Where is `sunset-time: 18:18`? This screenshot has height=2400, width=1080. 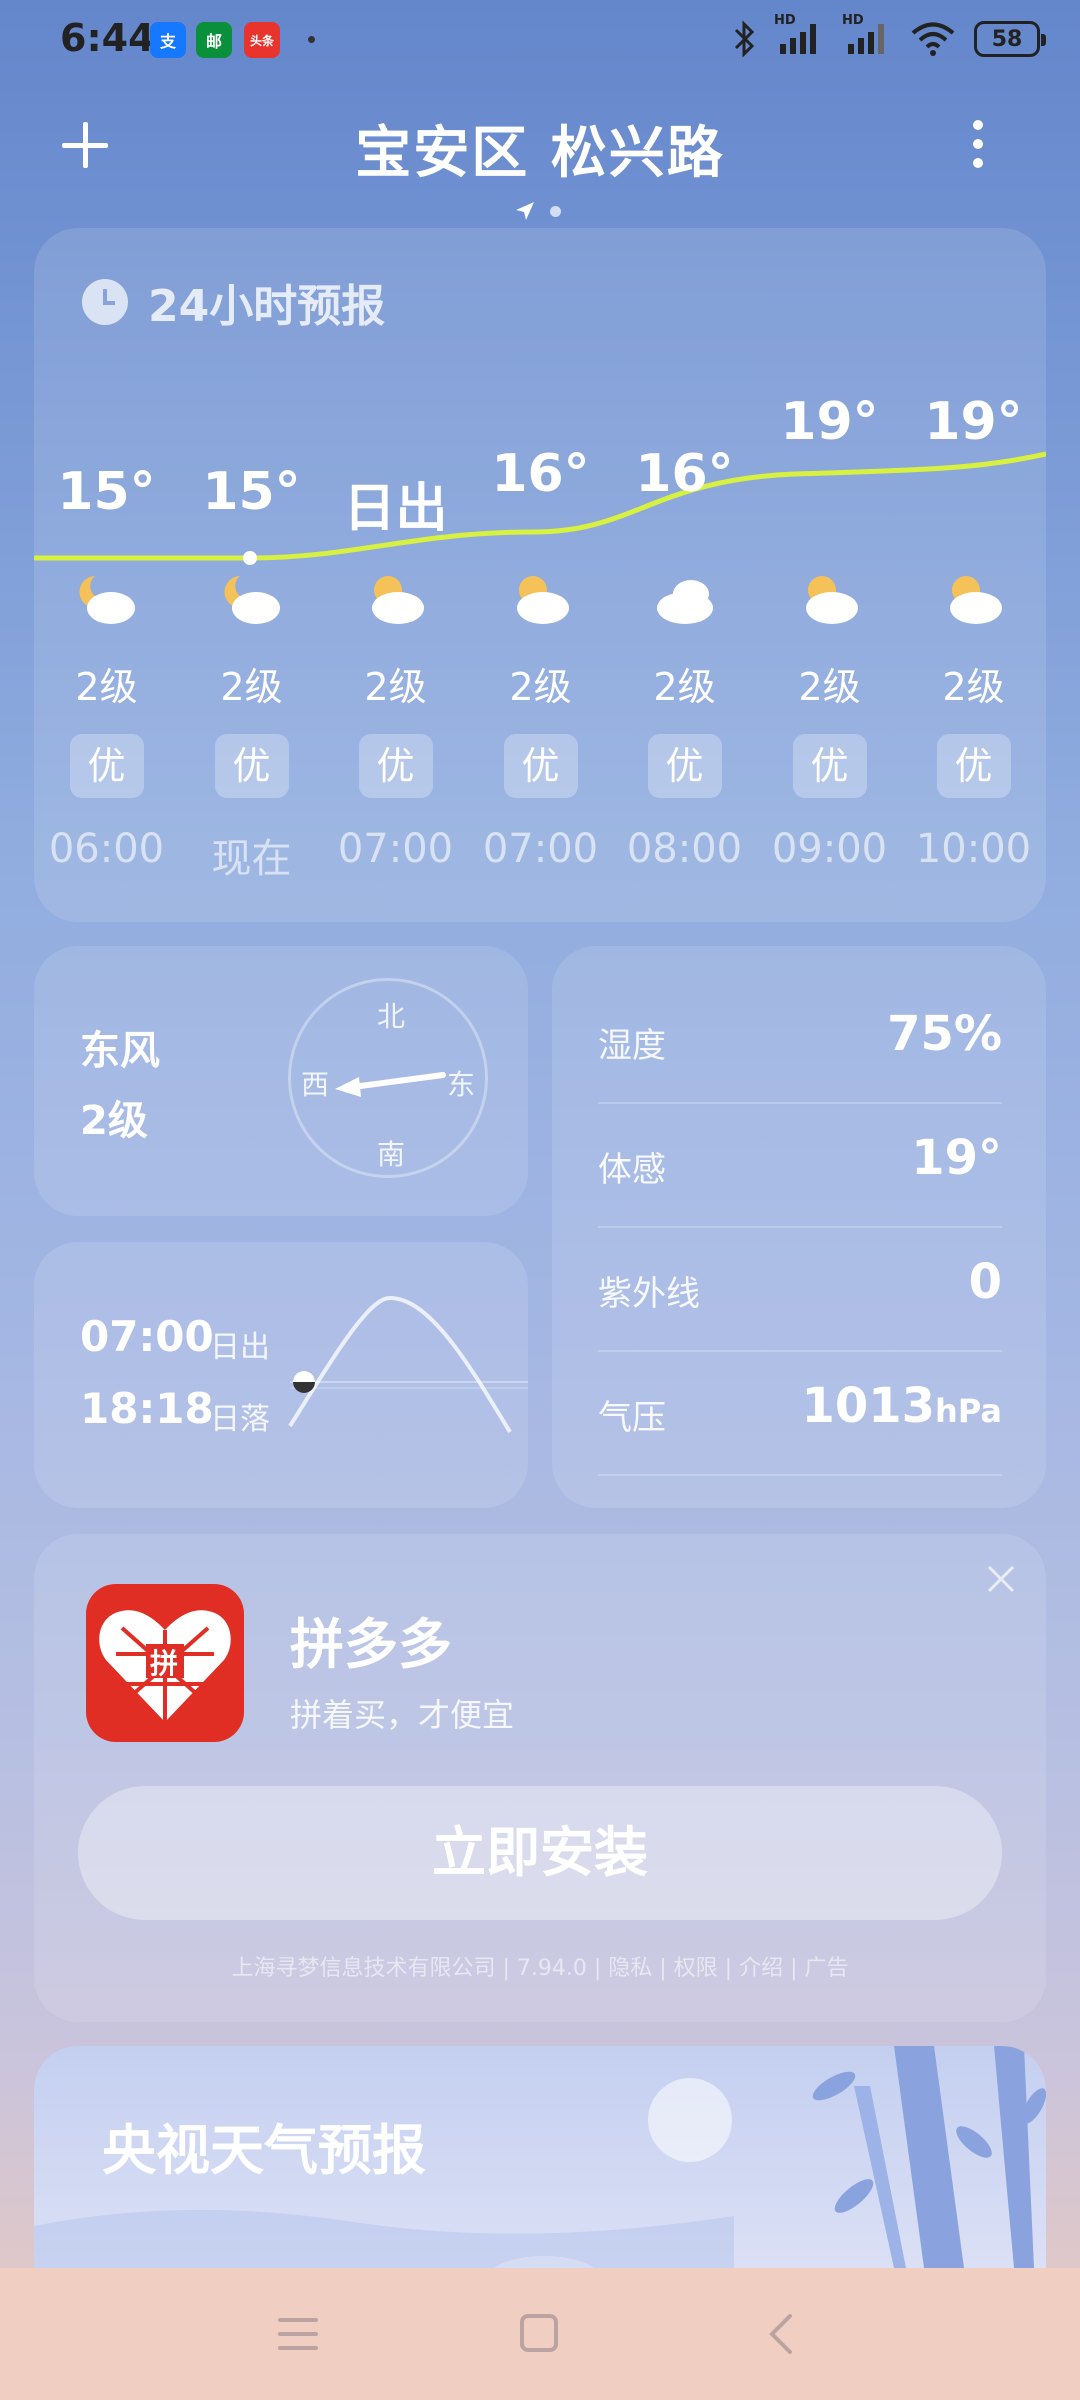 sunset-time: 18:18 is located at coordinates (147, 1408).